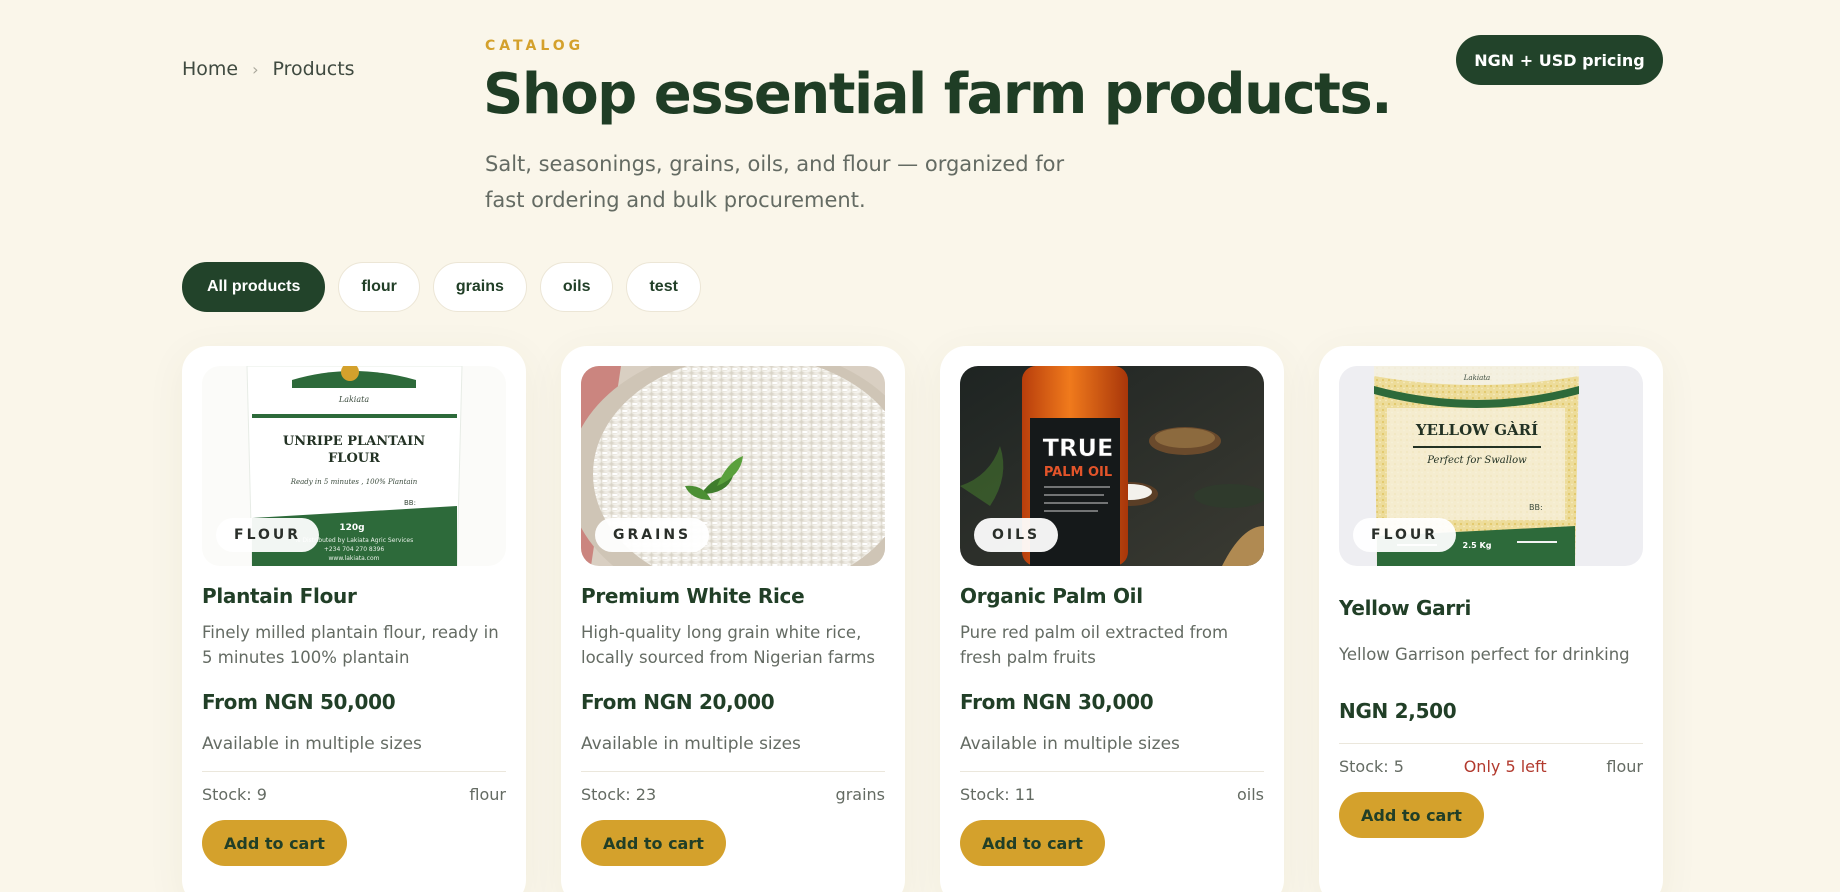  I want to click on product-price: From NGN 20,000, so click(678, 702).